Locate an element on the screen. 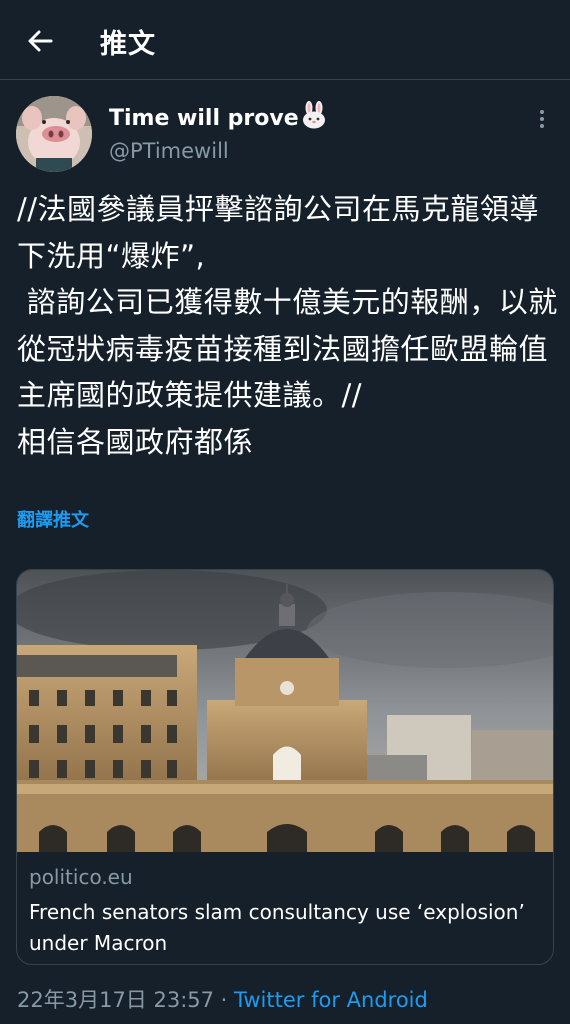 The height and width of the screenshot is (1024, 570). source-label: Twitter for Android is located at coordinates (331, 1000).